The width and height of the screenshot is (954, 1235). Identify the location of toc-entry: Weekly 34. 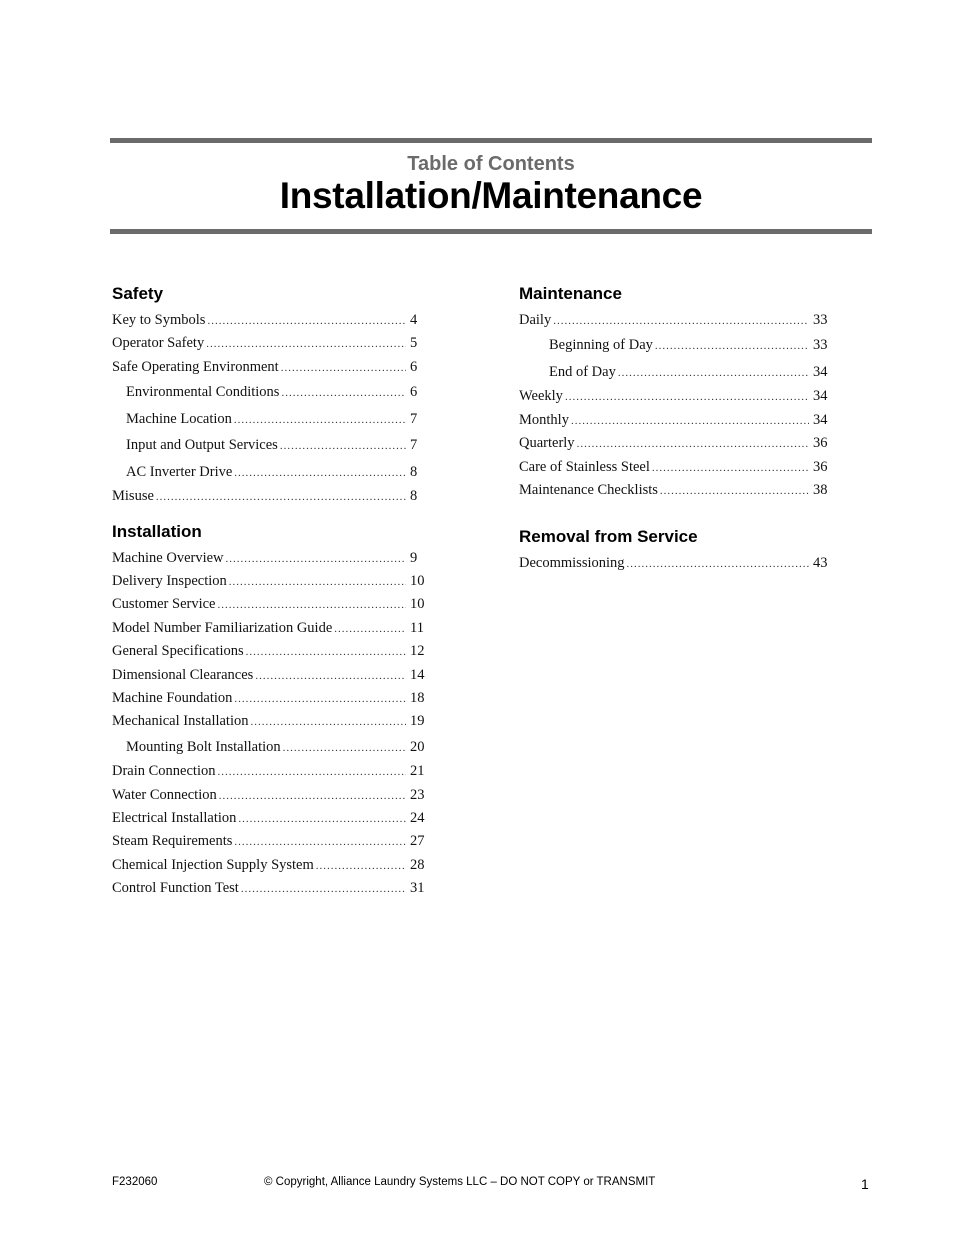
(676, 396).